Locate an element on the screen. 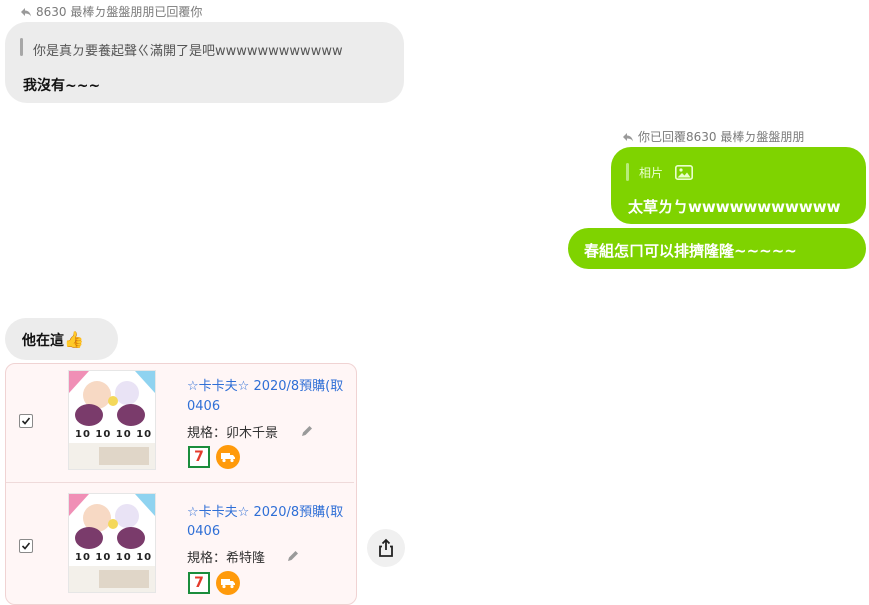 Image resolution: width=869 pixels, height=605 pixels. quoted-photo-label: 相片 is located at coordinates (651, 173).